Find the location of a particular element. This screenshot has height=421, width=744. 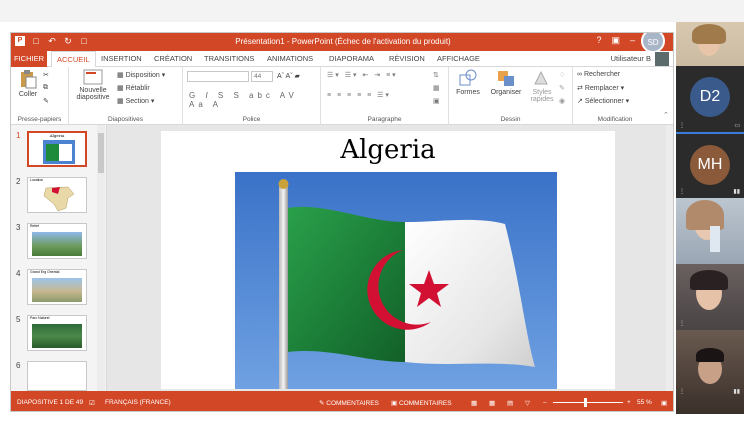

thumb-title: Location is located at coordinates (37, 180).